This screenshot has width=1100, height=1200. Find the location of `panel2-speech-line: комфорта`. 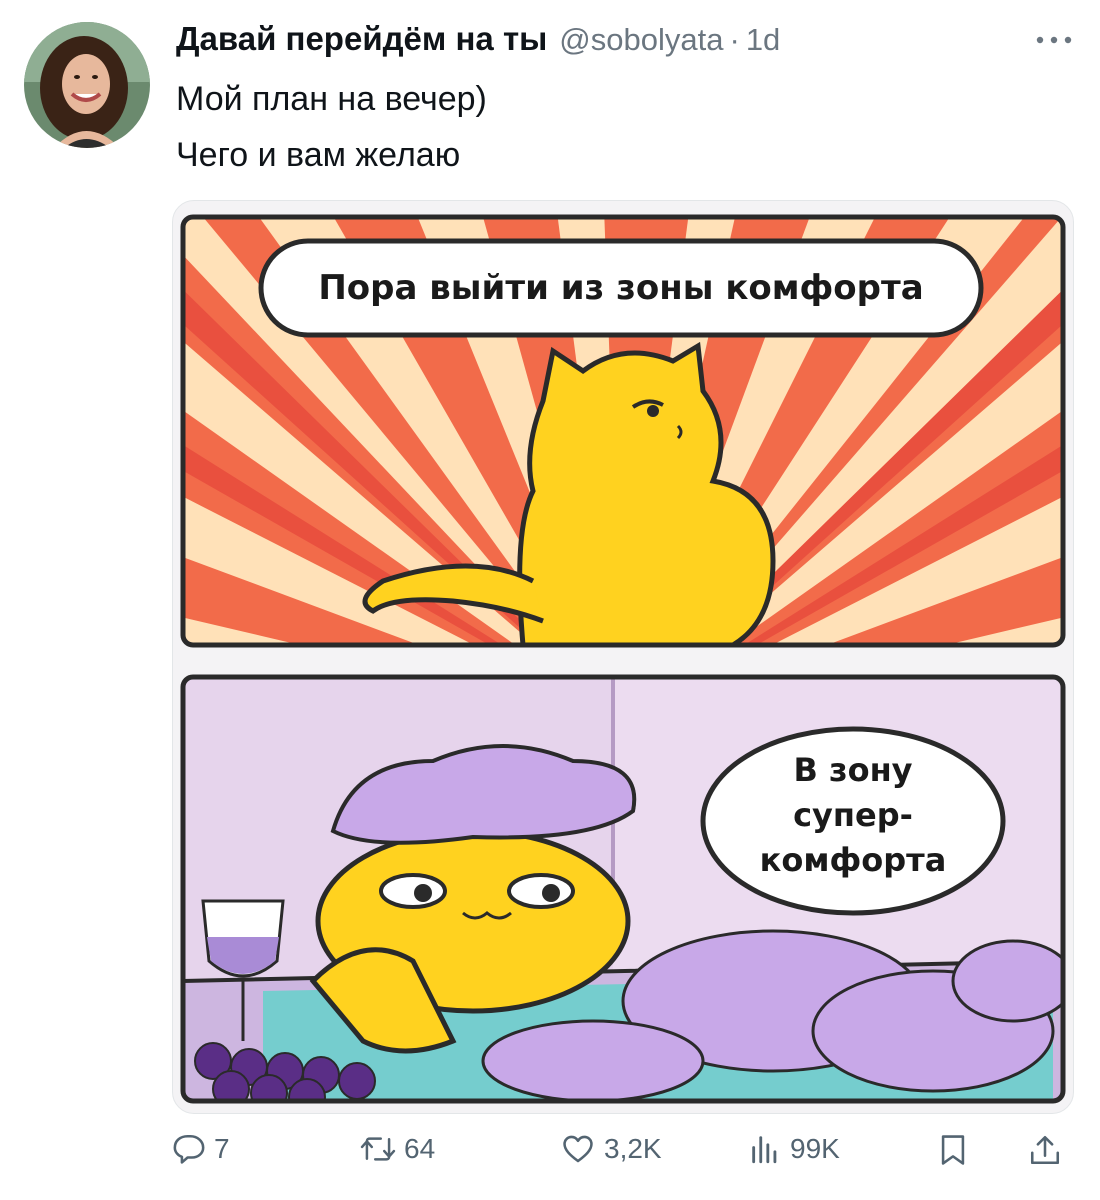

panel2-speech-line: комфорта is located at coordinates (853, 860).